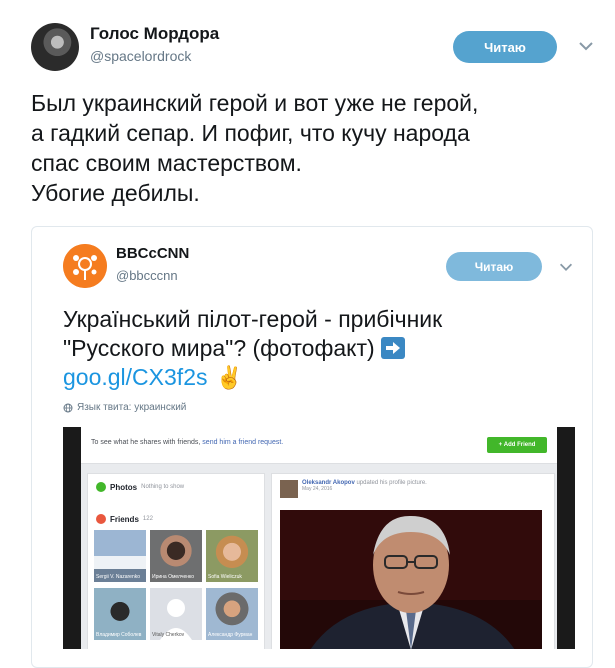 This screenshot has width=615, height=668. I want to click on victory-hand-icon: ✌, so click(229, 377).